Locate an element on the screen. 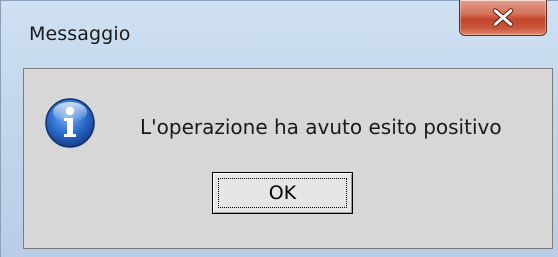  info-icon is located at coordinates (70, 123).